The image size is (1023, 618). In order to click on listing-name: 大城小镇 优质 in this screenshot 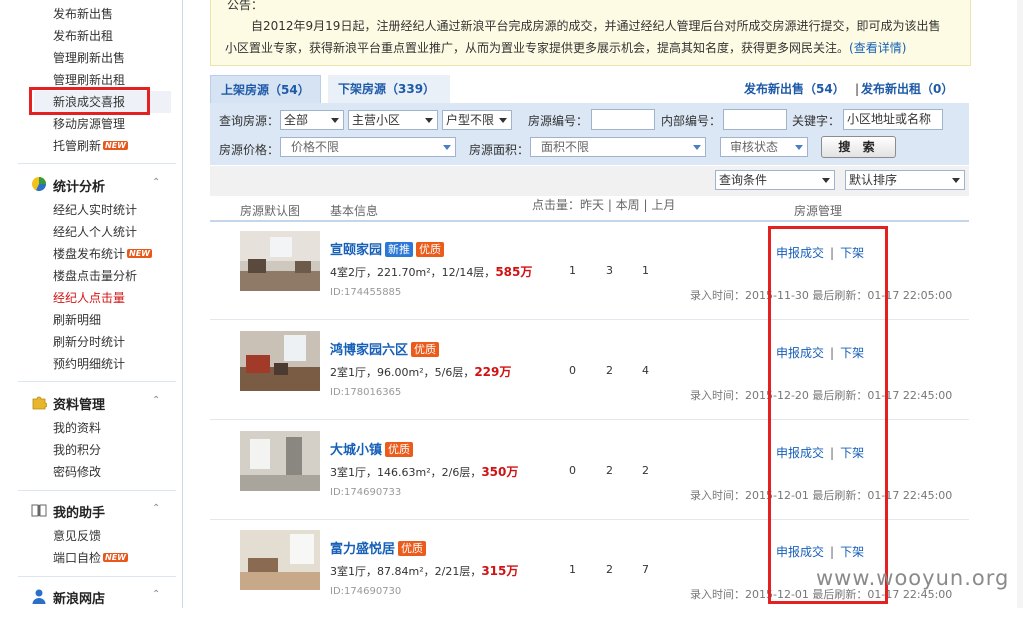, I will do `click(372, 448)`.